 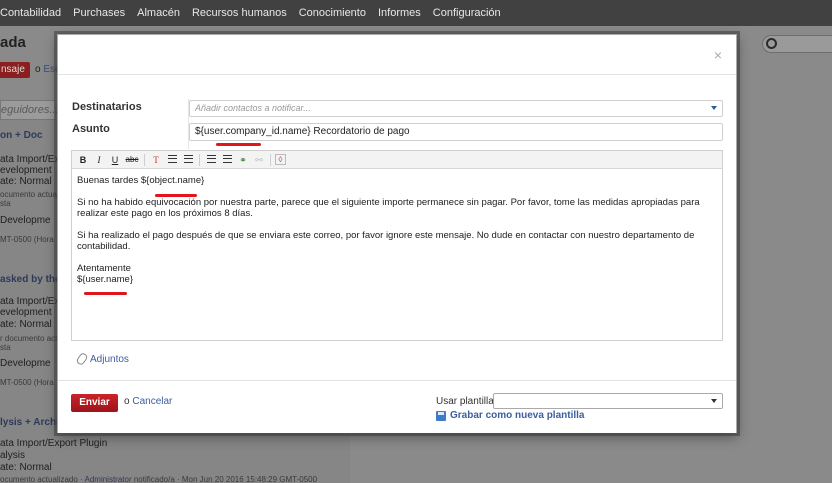 What do you see at coordinates (132, 160) in the screenshot?
I see `strikethrough-button: abc` at bounding box center [132, 160].